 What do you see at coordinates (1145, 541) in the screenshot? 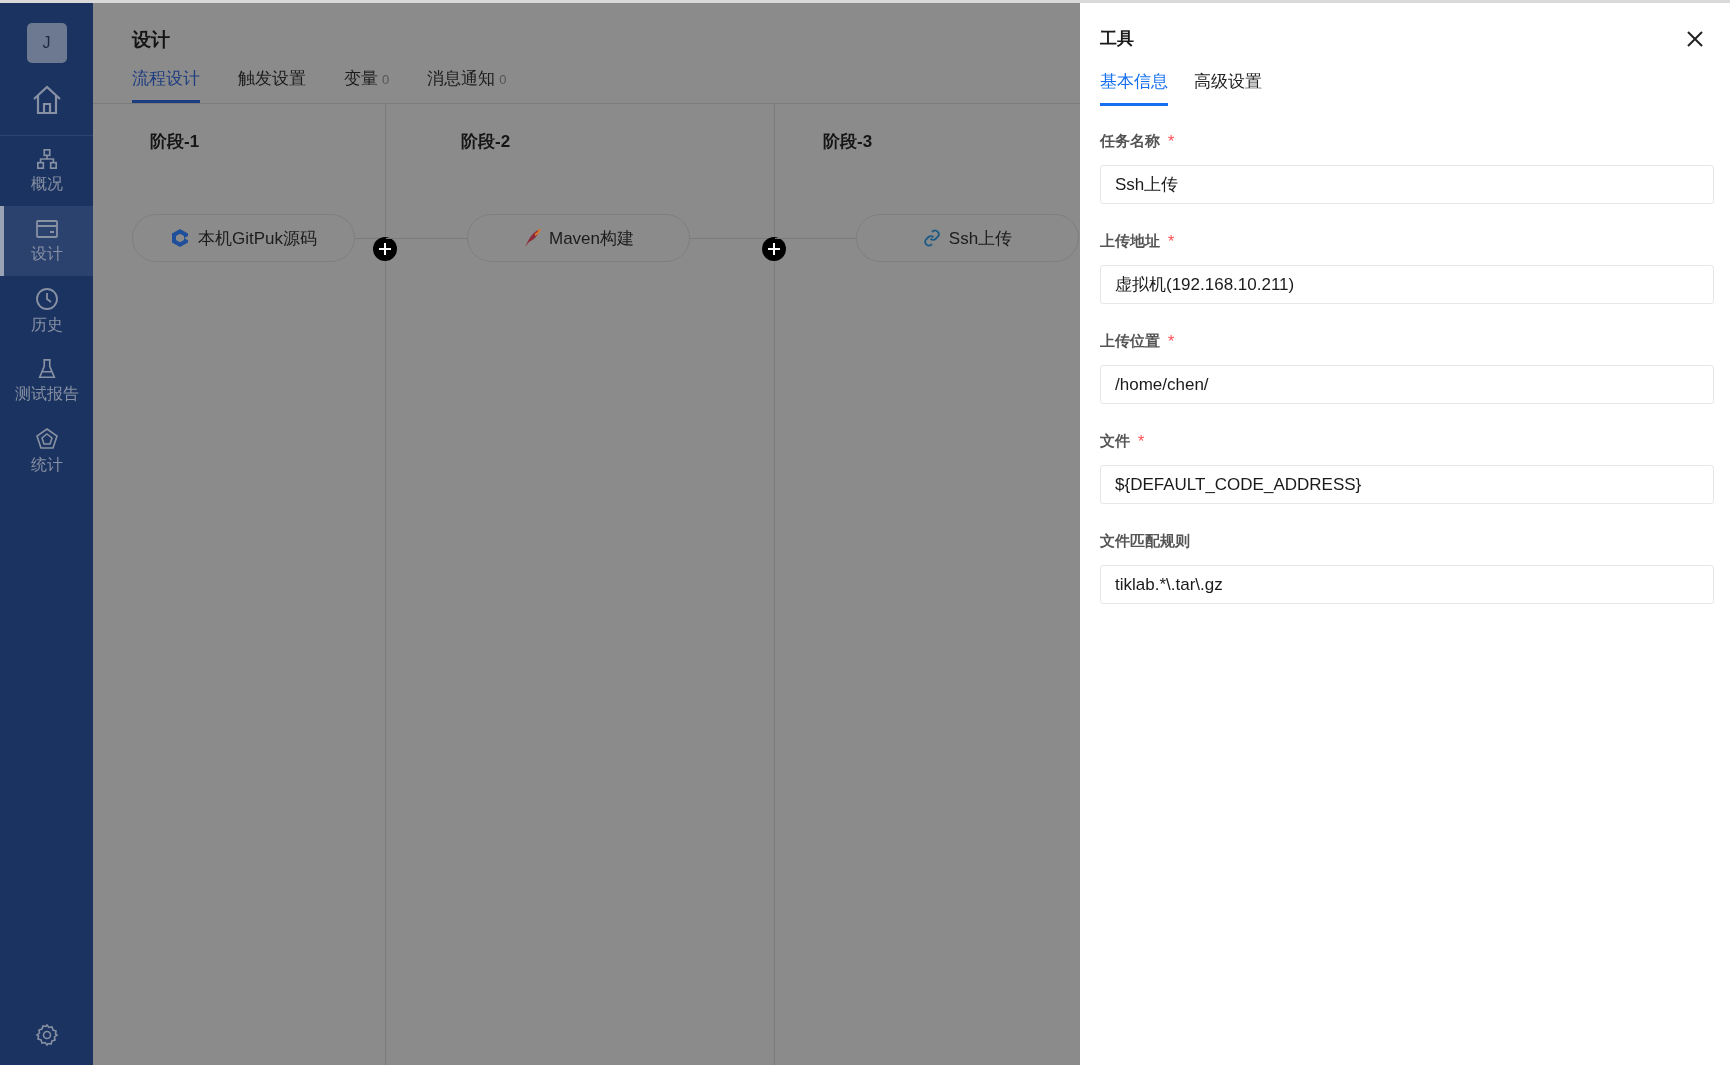
I see `field-label: 文件匹配规则` at bounding box center [1145, 541].